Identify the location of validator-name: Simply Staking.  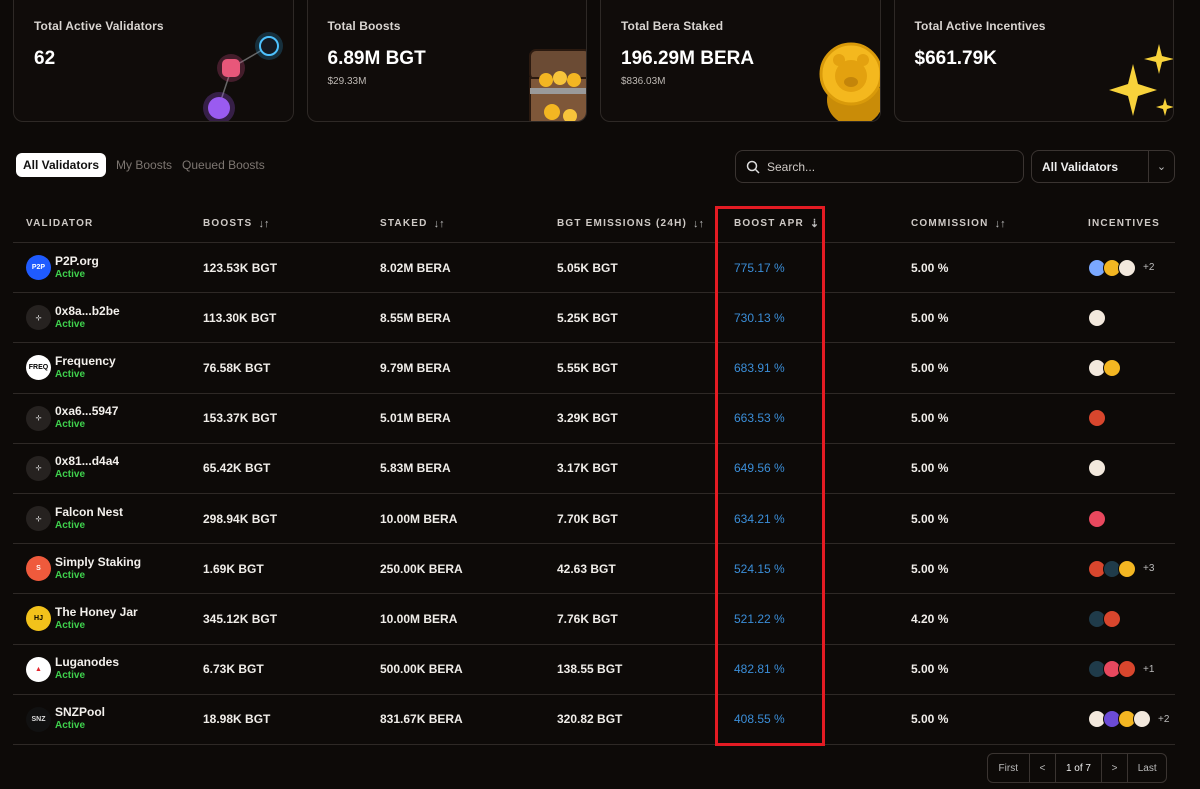
(98, 562).